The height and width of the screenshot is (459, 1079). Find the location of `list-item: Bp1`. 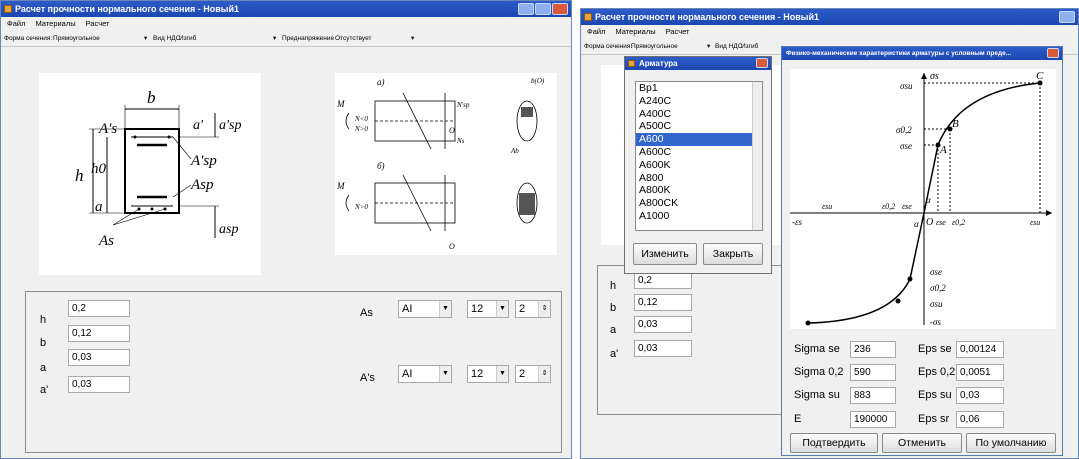

list-item: Bp1 is located at coordinates (699, 88).